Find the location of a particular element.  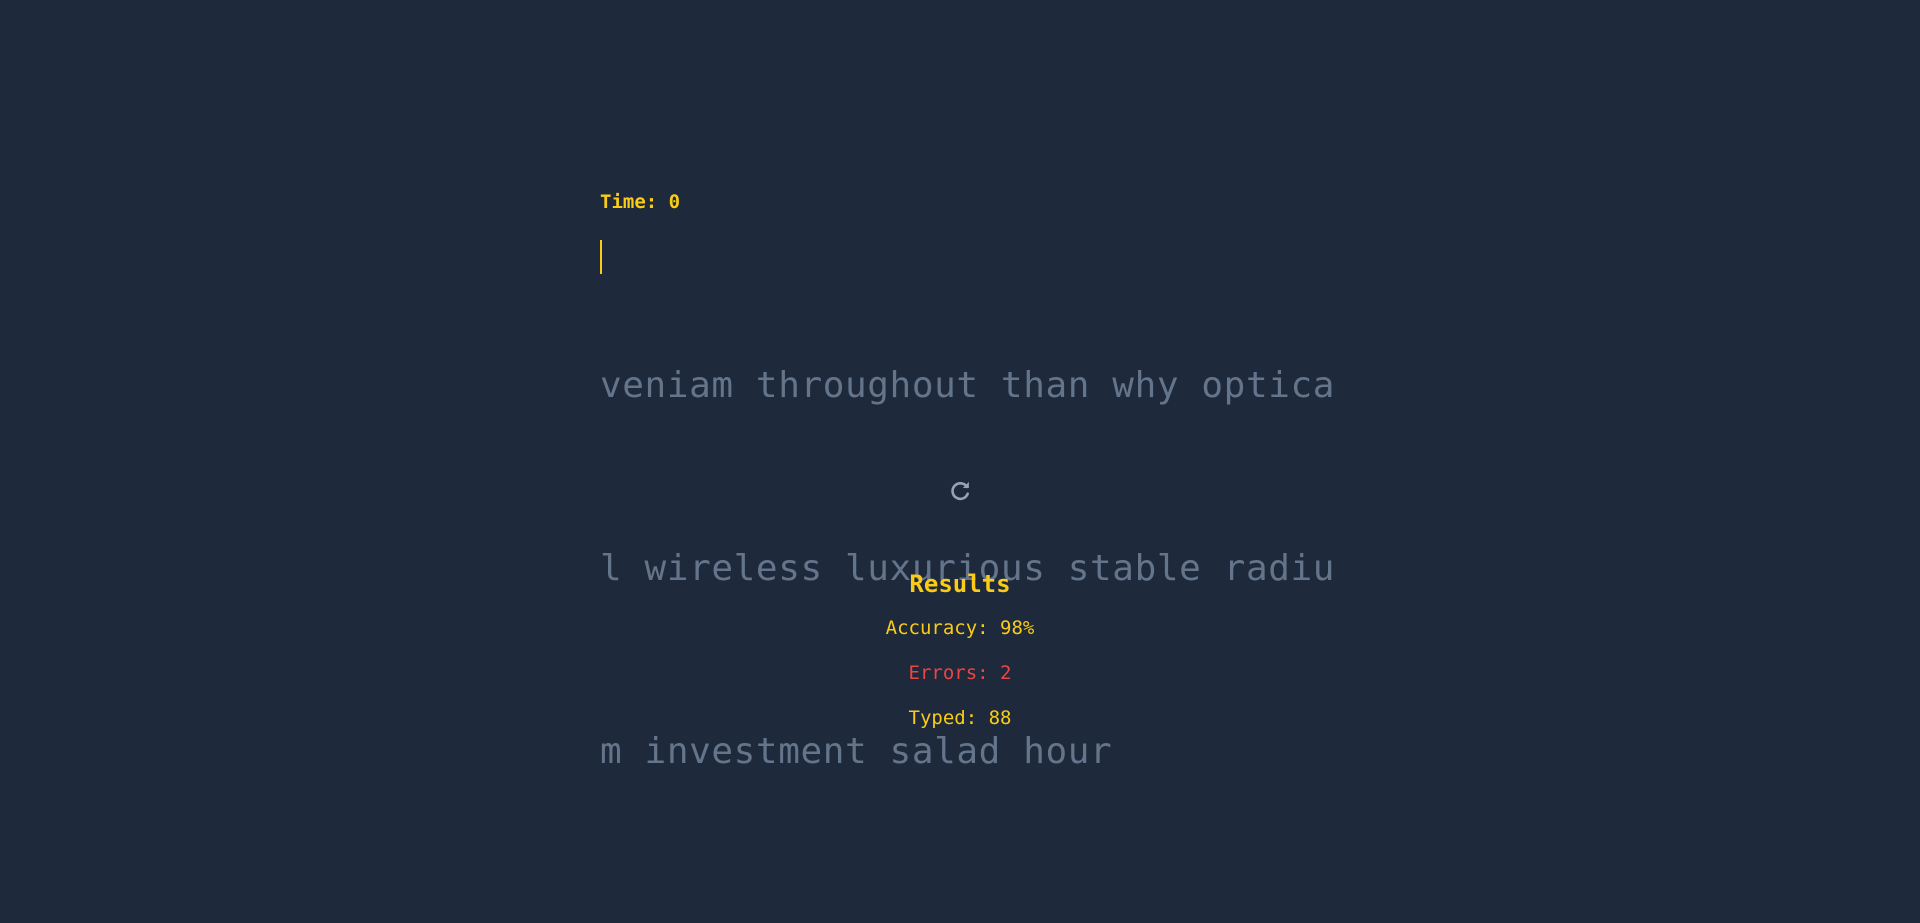

refresh-icon is located at coordinates (960, 491).